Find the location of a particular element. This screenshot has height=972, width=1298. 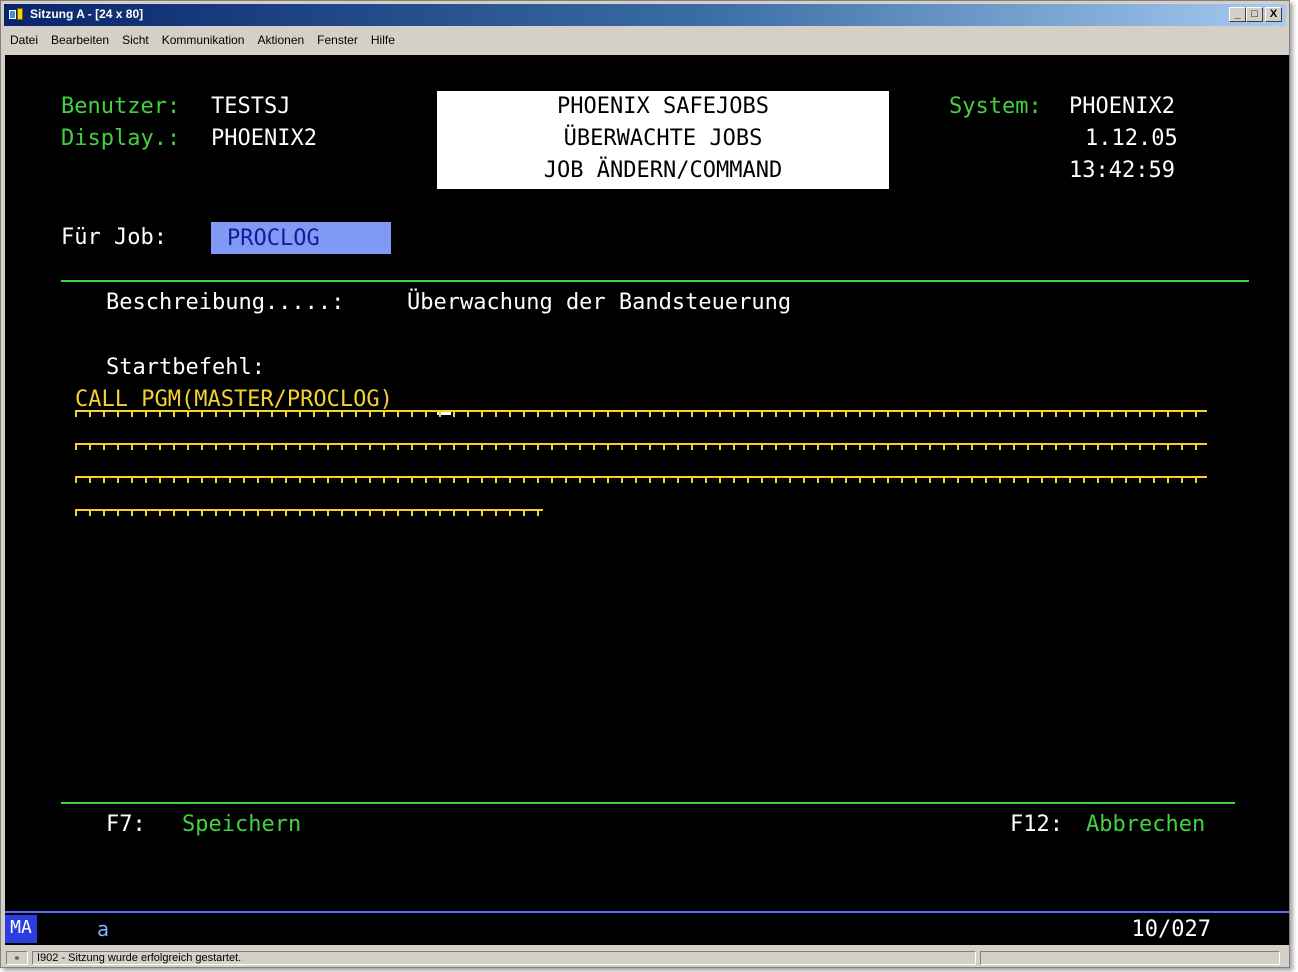

display-label: Display.: is located at coordinates (121, 138).